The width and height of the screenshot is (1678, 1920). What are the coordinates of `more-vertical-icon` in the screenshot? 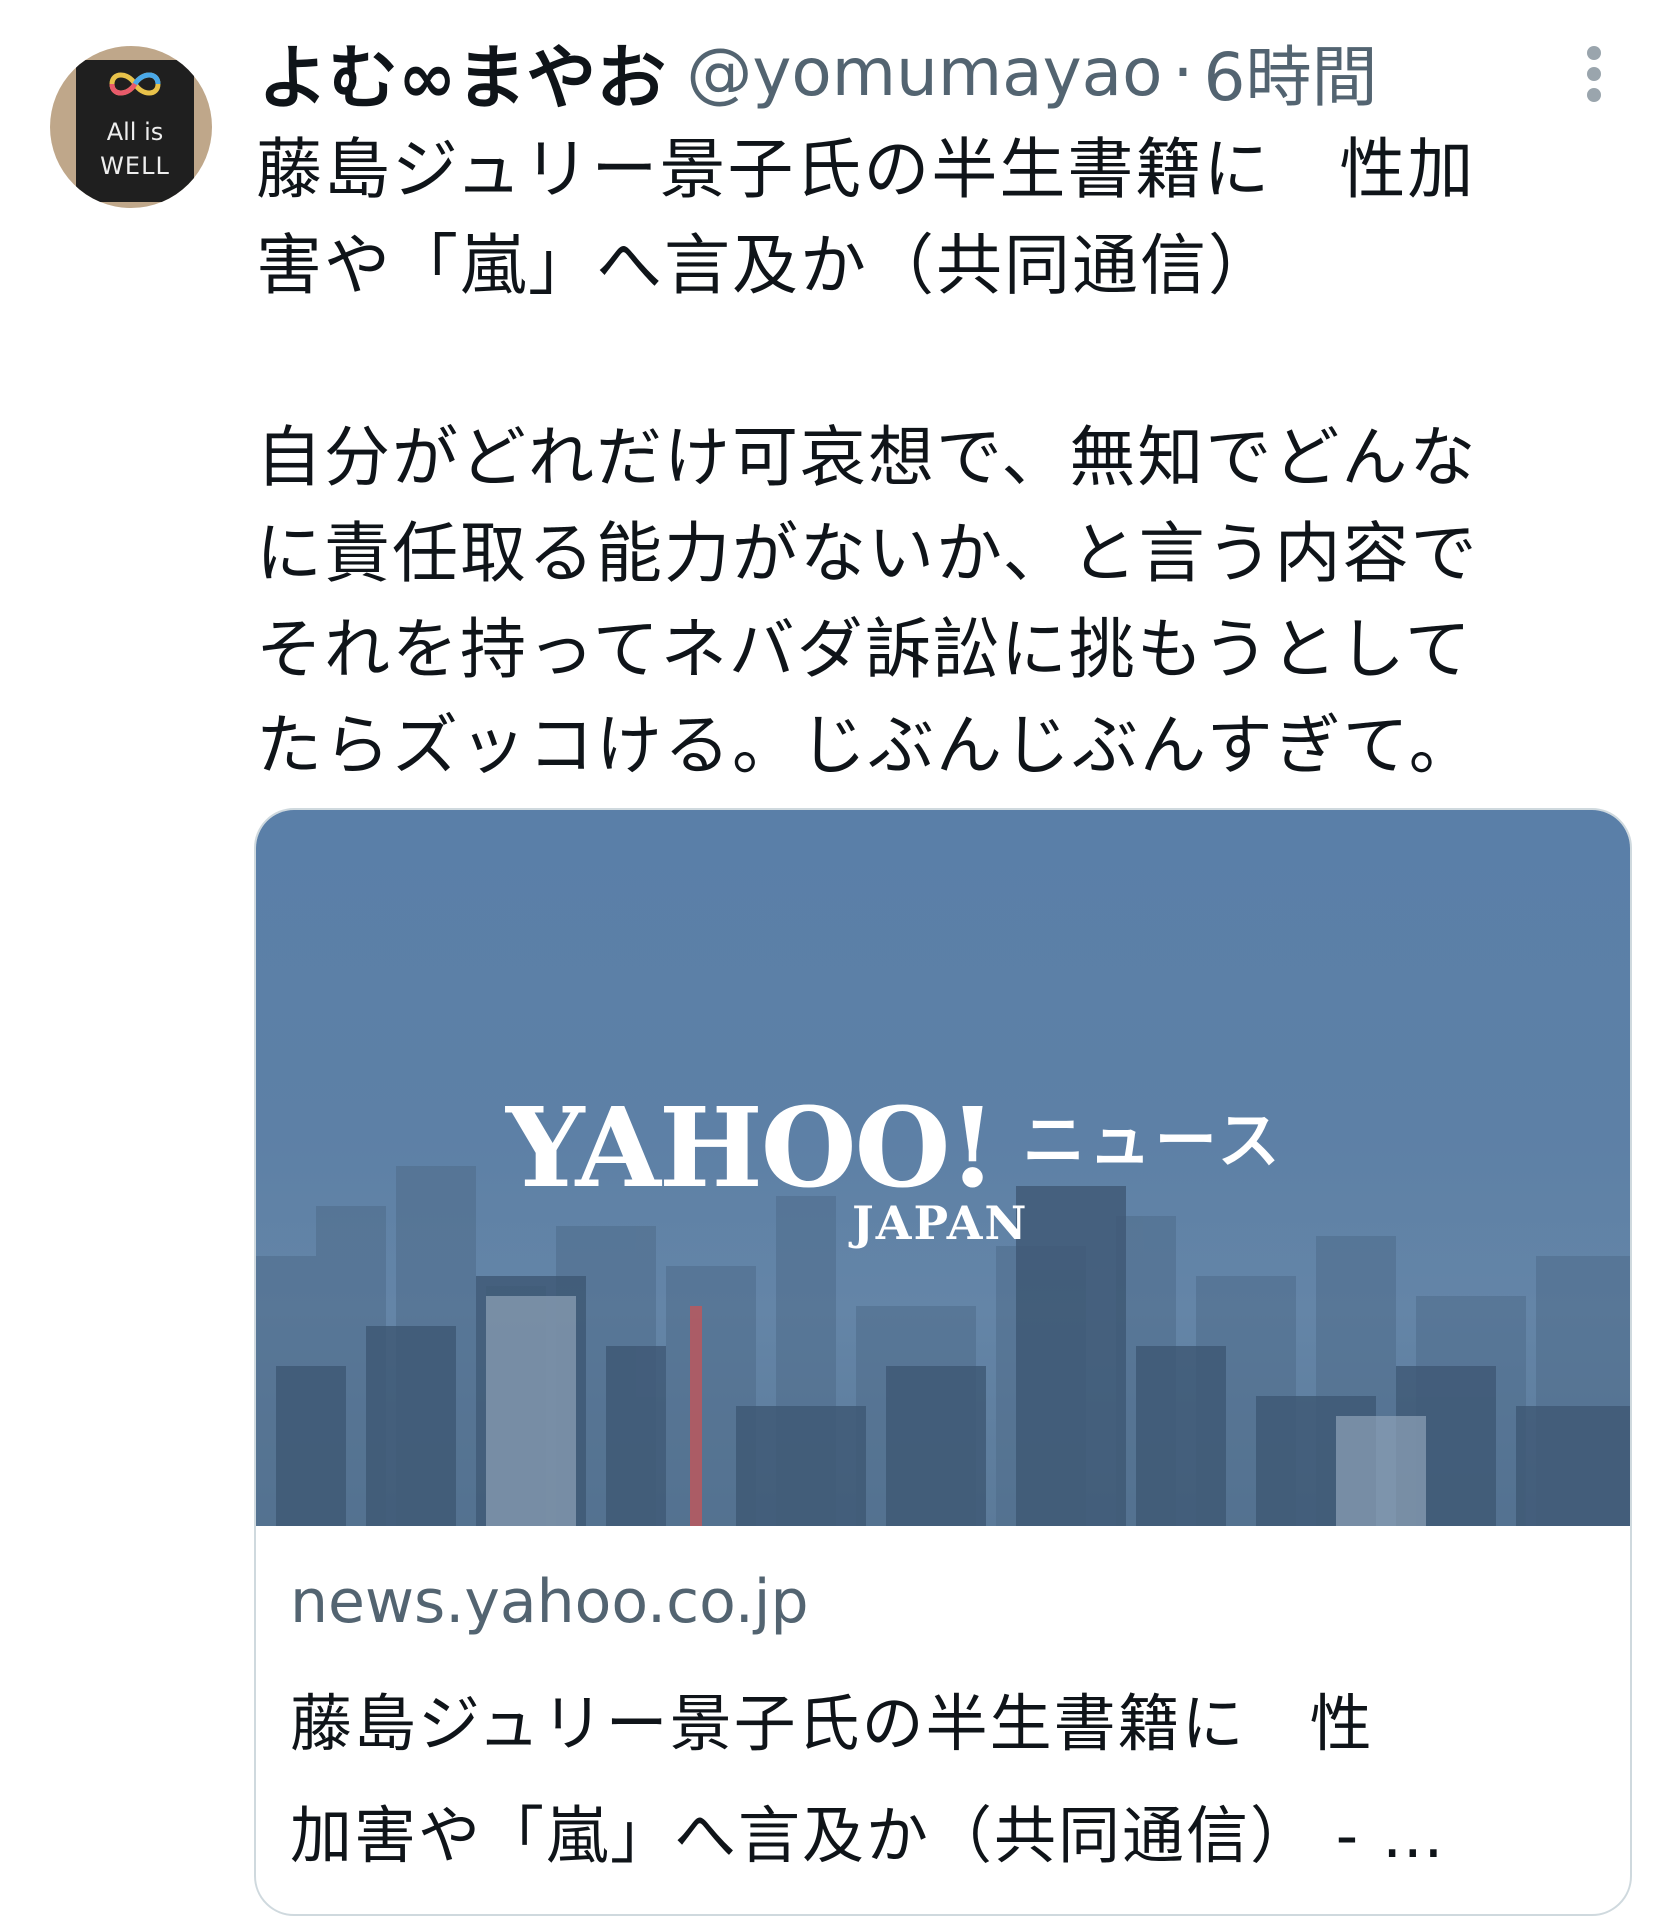 It's located at (1594, 75).